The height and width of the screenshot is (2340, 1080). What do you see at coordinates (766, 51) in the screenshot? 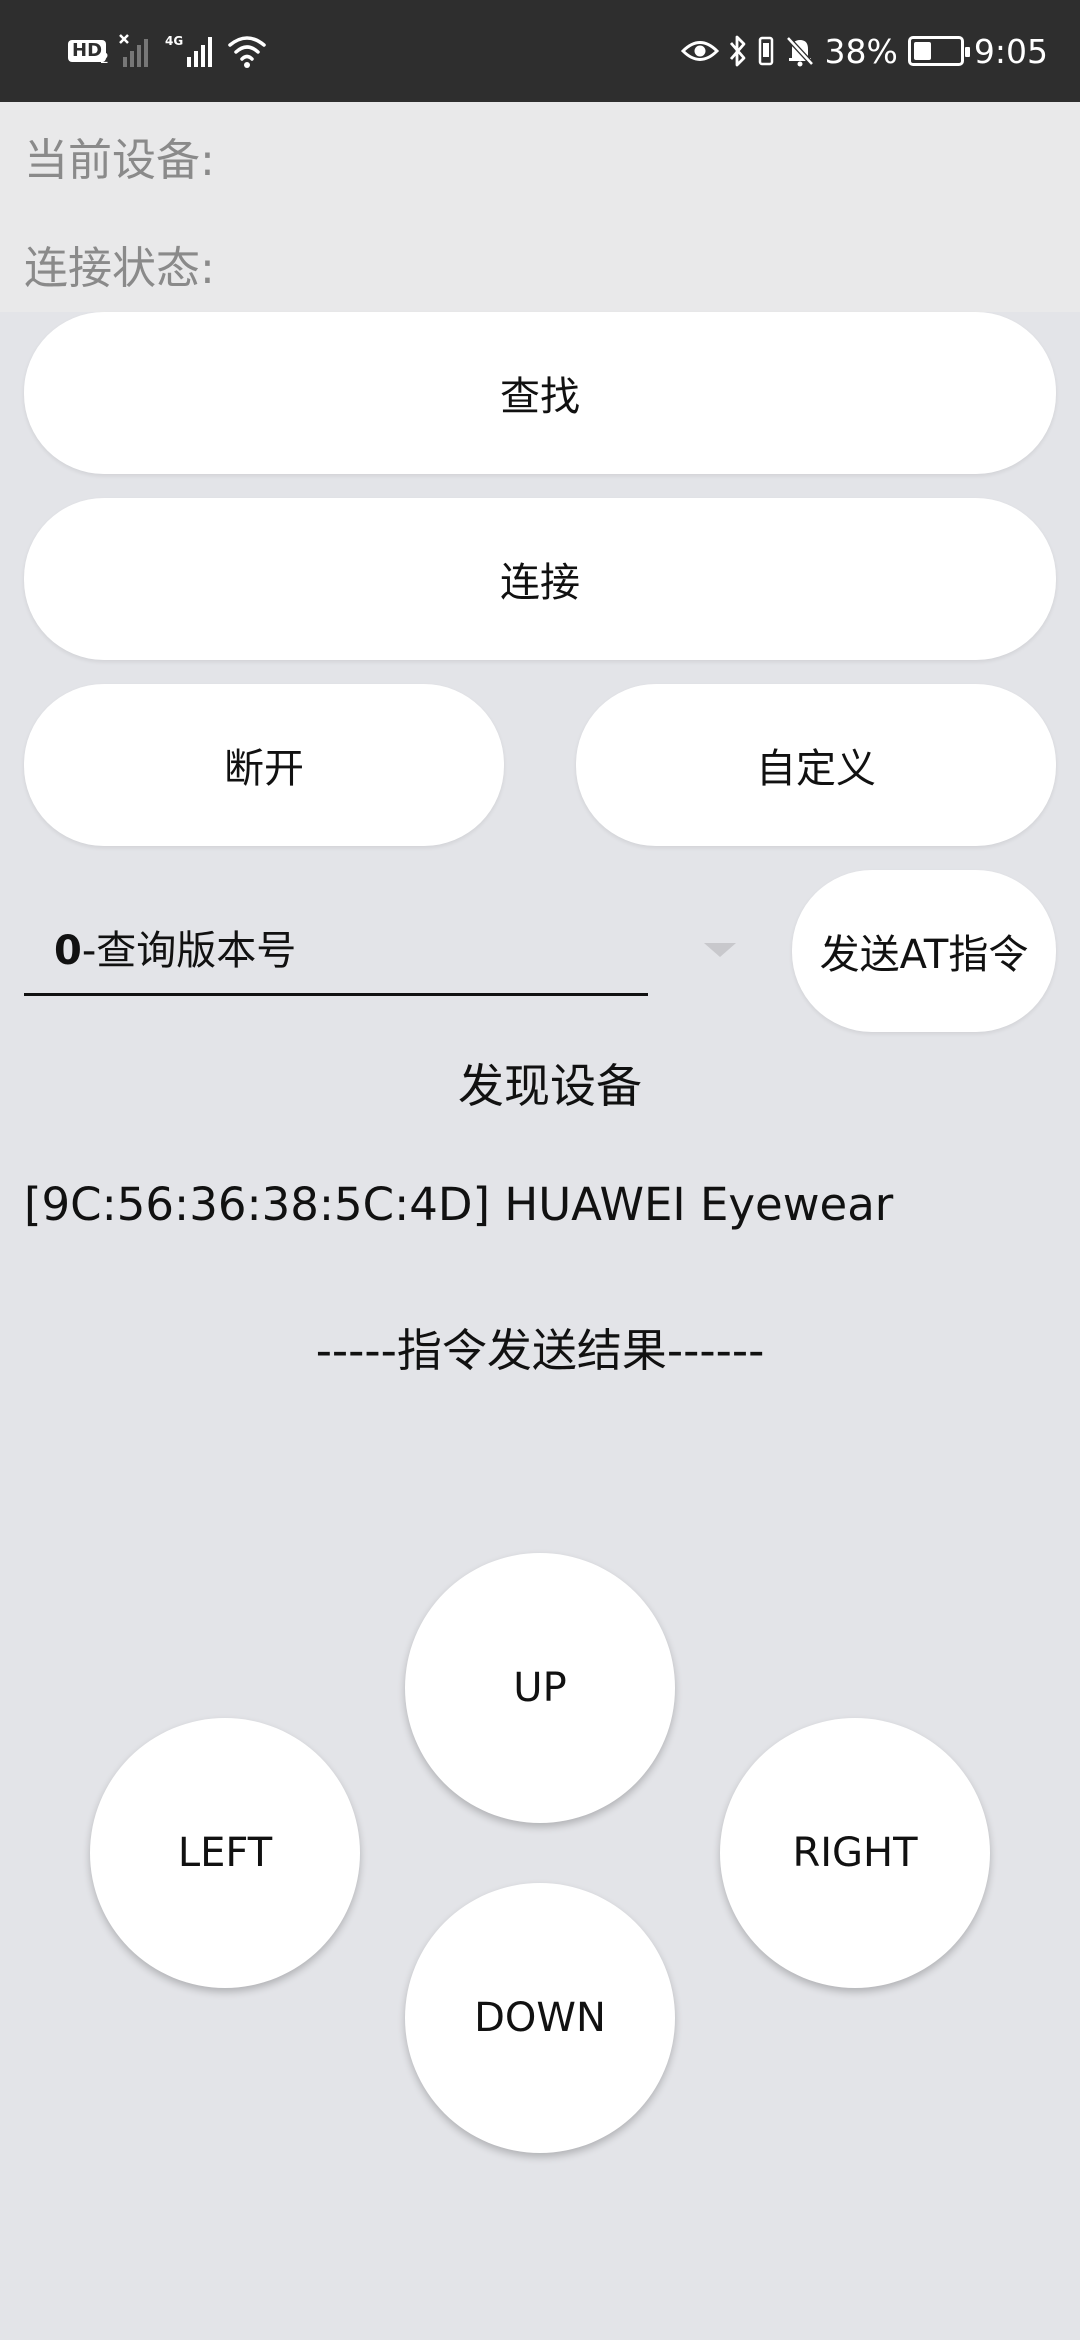
I see `vibrate-icon` at bounding box center [766, 51].